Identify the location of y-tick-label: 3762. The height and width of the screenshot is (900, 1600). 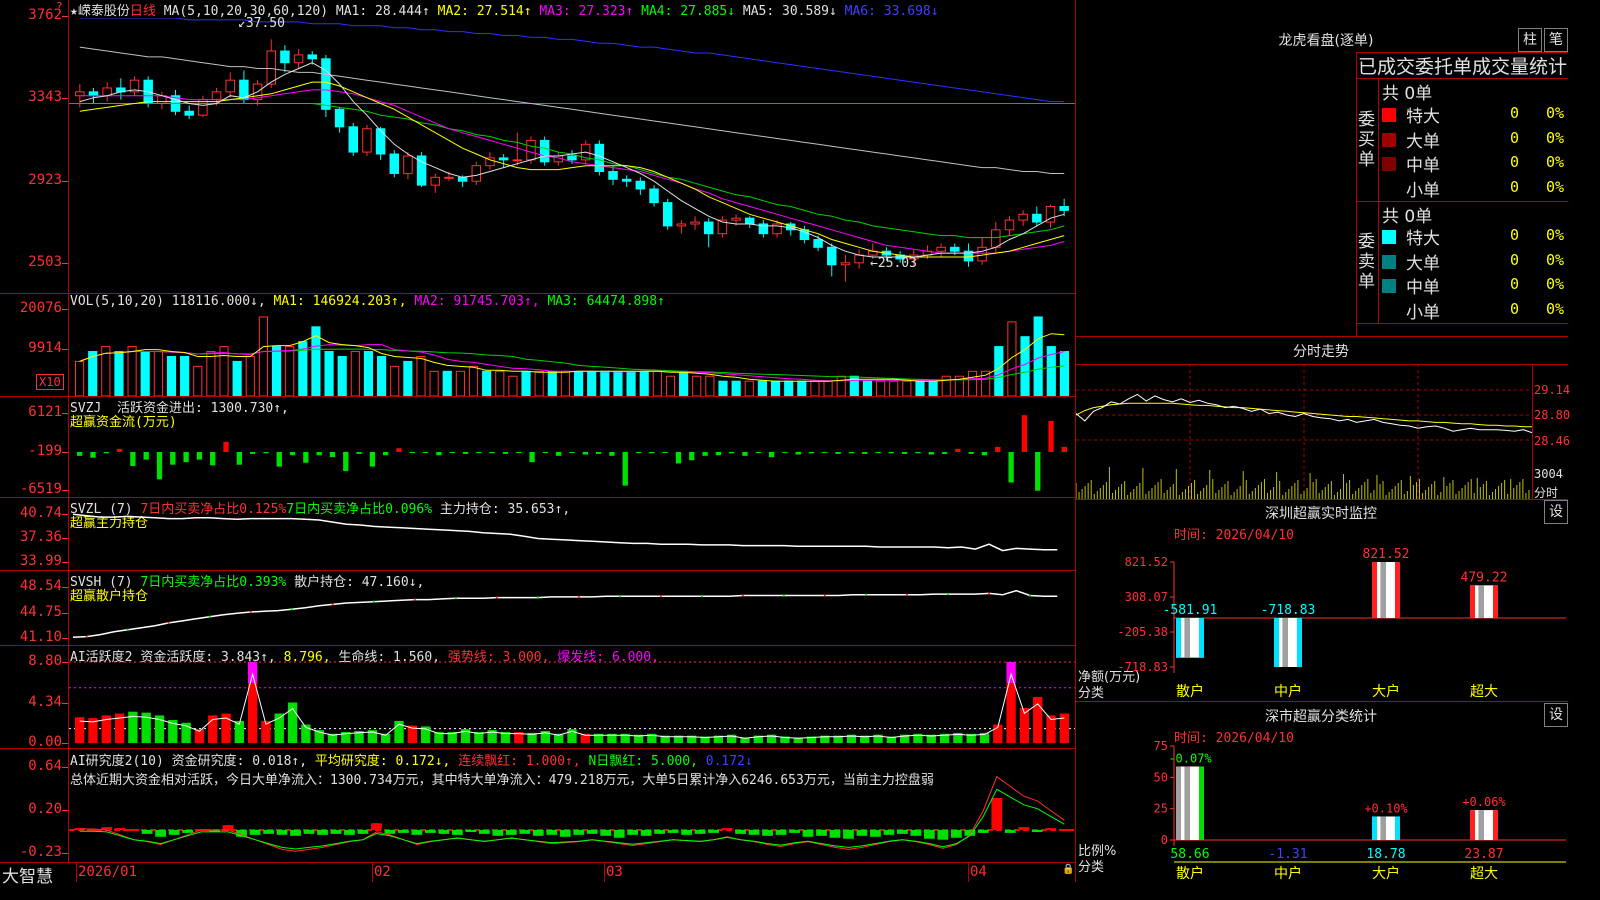
(45, 15).